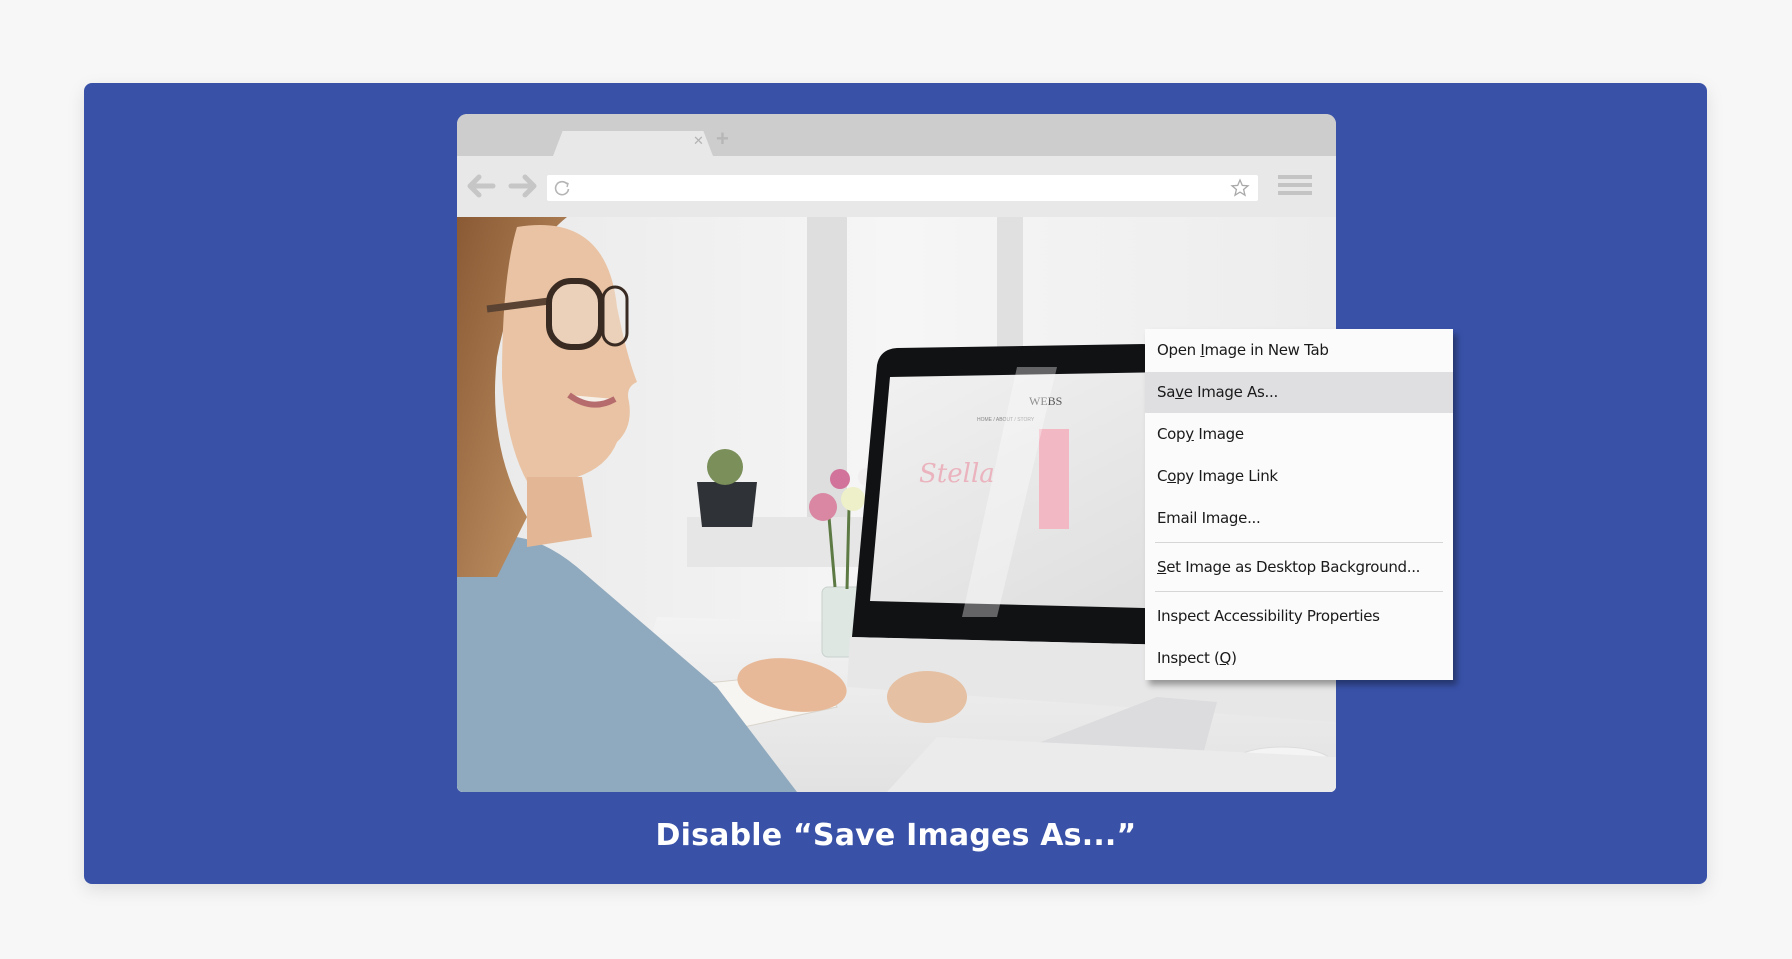 This screenshot has width=1792, height=959. I want to click on plant-pot, so click(727, 504).